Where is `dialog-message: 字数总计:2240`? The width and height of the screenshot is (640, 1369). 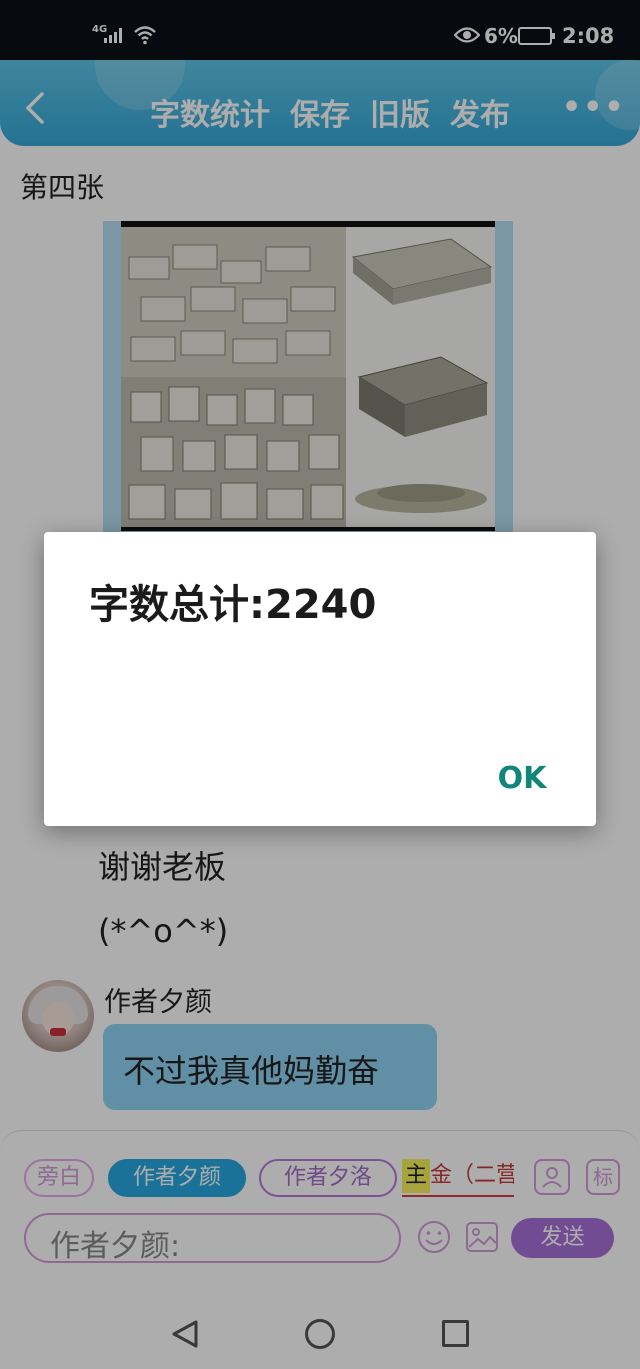
dialog-message: 字数总计:2240 is located at coordinates (233, 605).